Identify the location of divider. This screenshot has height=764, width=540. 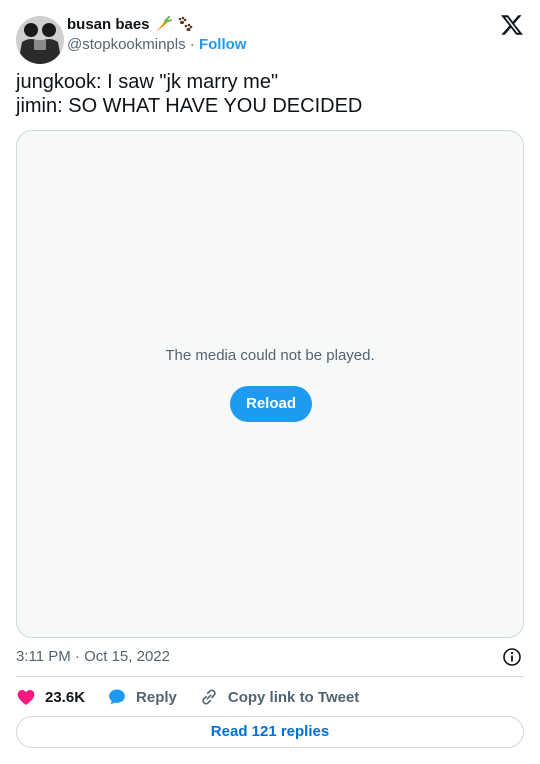
(270, 676).